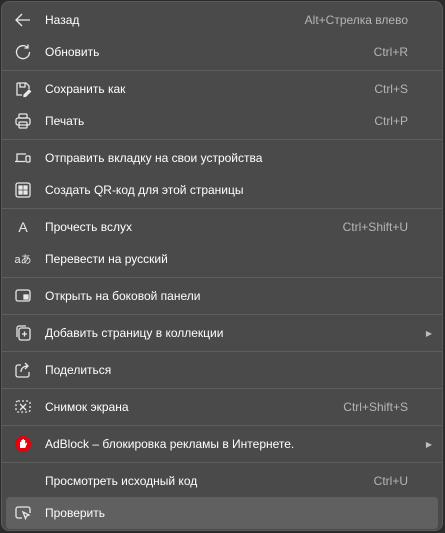  I want to click on menu-item-translate: aあ Перевести на русский, so click(222, 259).